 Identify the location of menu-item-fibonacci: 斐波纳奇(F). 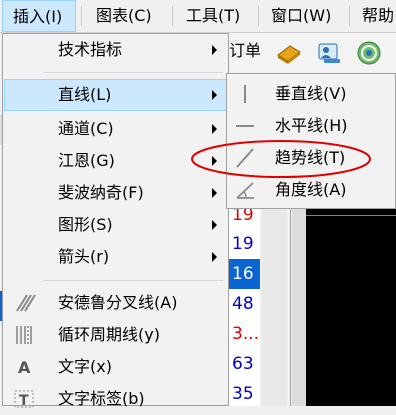
(116, 193).